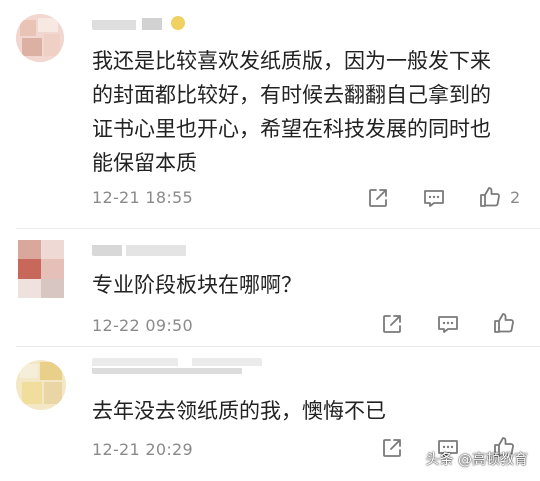 This screenshot has height=481, width=540. I want to click on watermark-label: 头条 @高顿教育, so click(476, 460).